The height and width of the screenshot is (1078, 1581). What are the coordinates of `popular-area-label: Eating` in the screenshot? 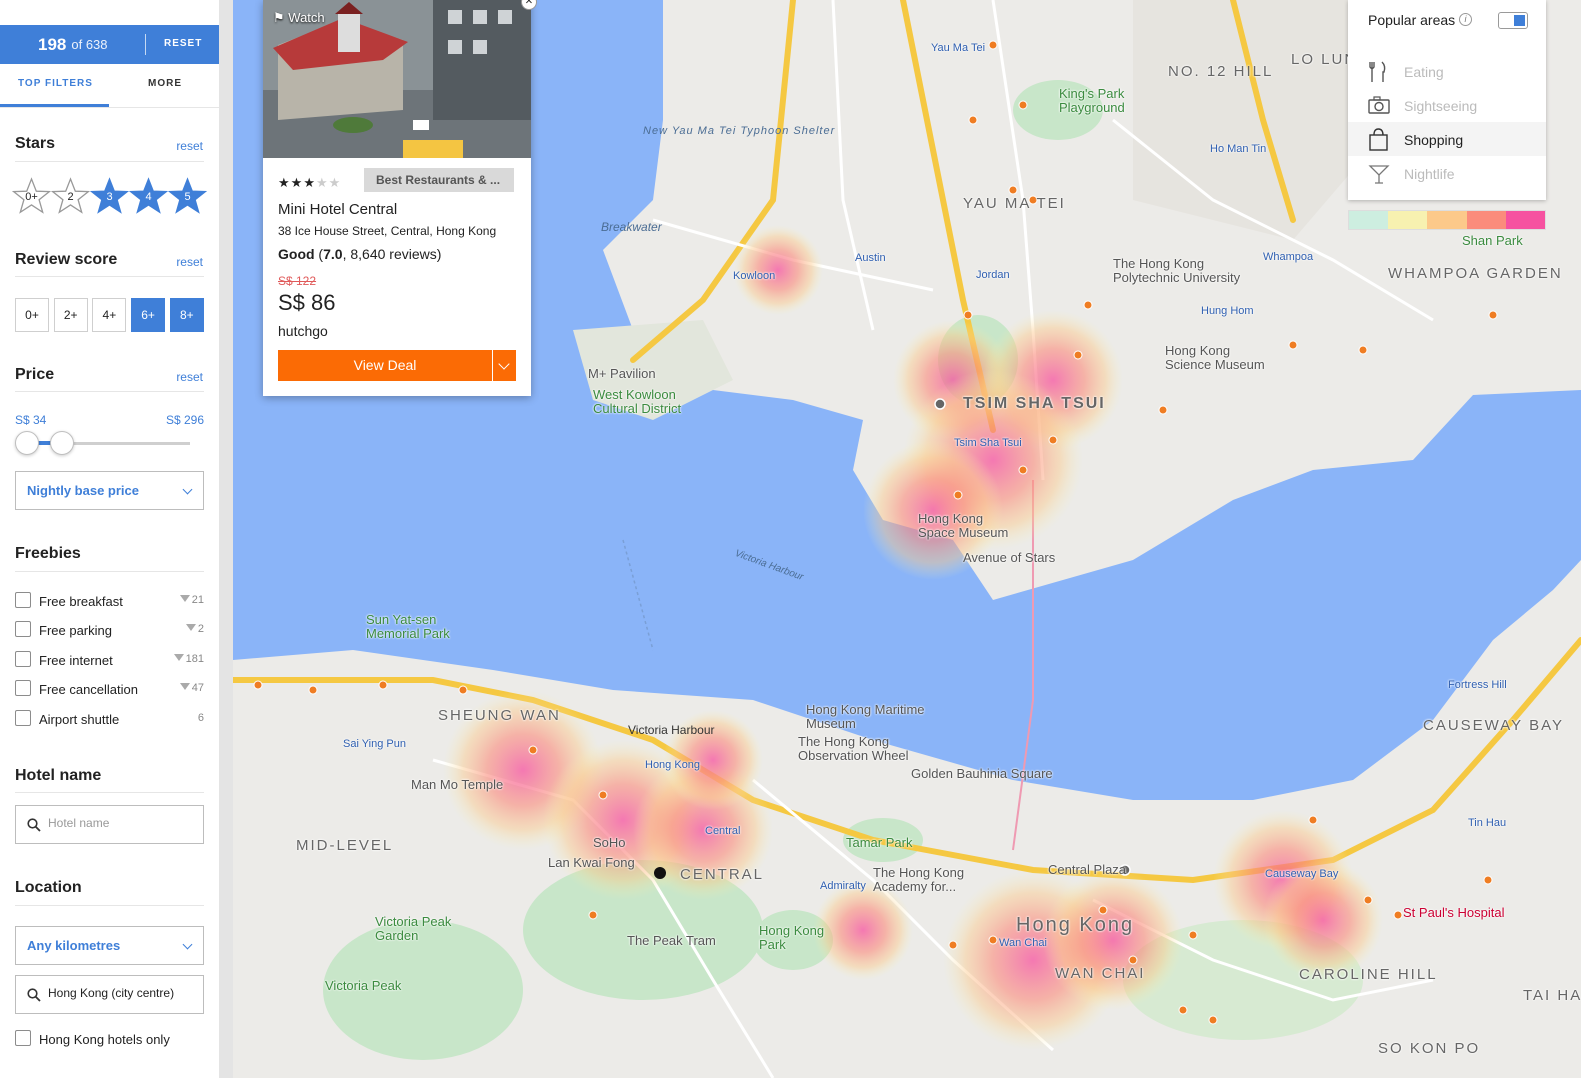 It's located at (1424, 72).